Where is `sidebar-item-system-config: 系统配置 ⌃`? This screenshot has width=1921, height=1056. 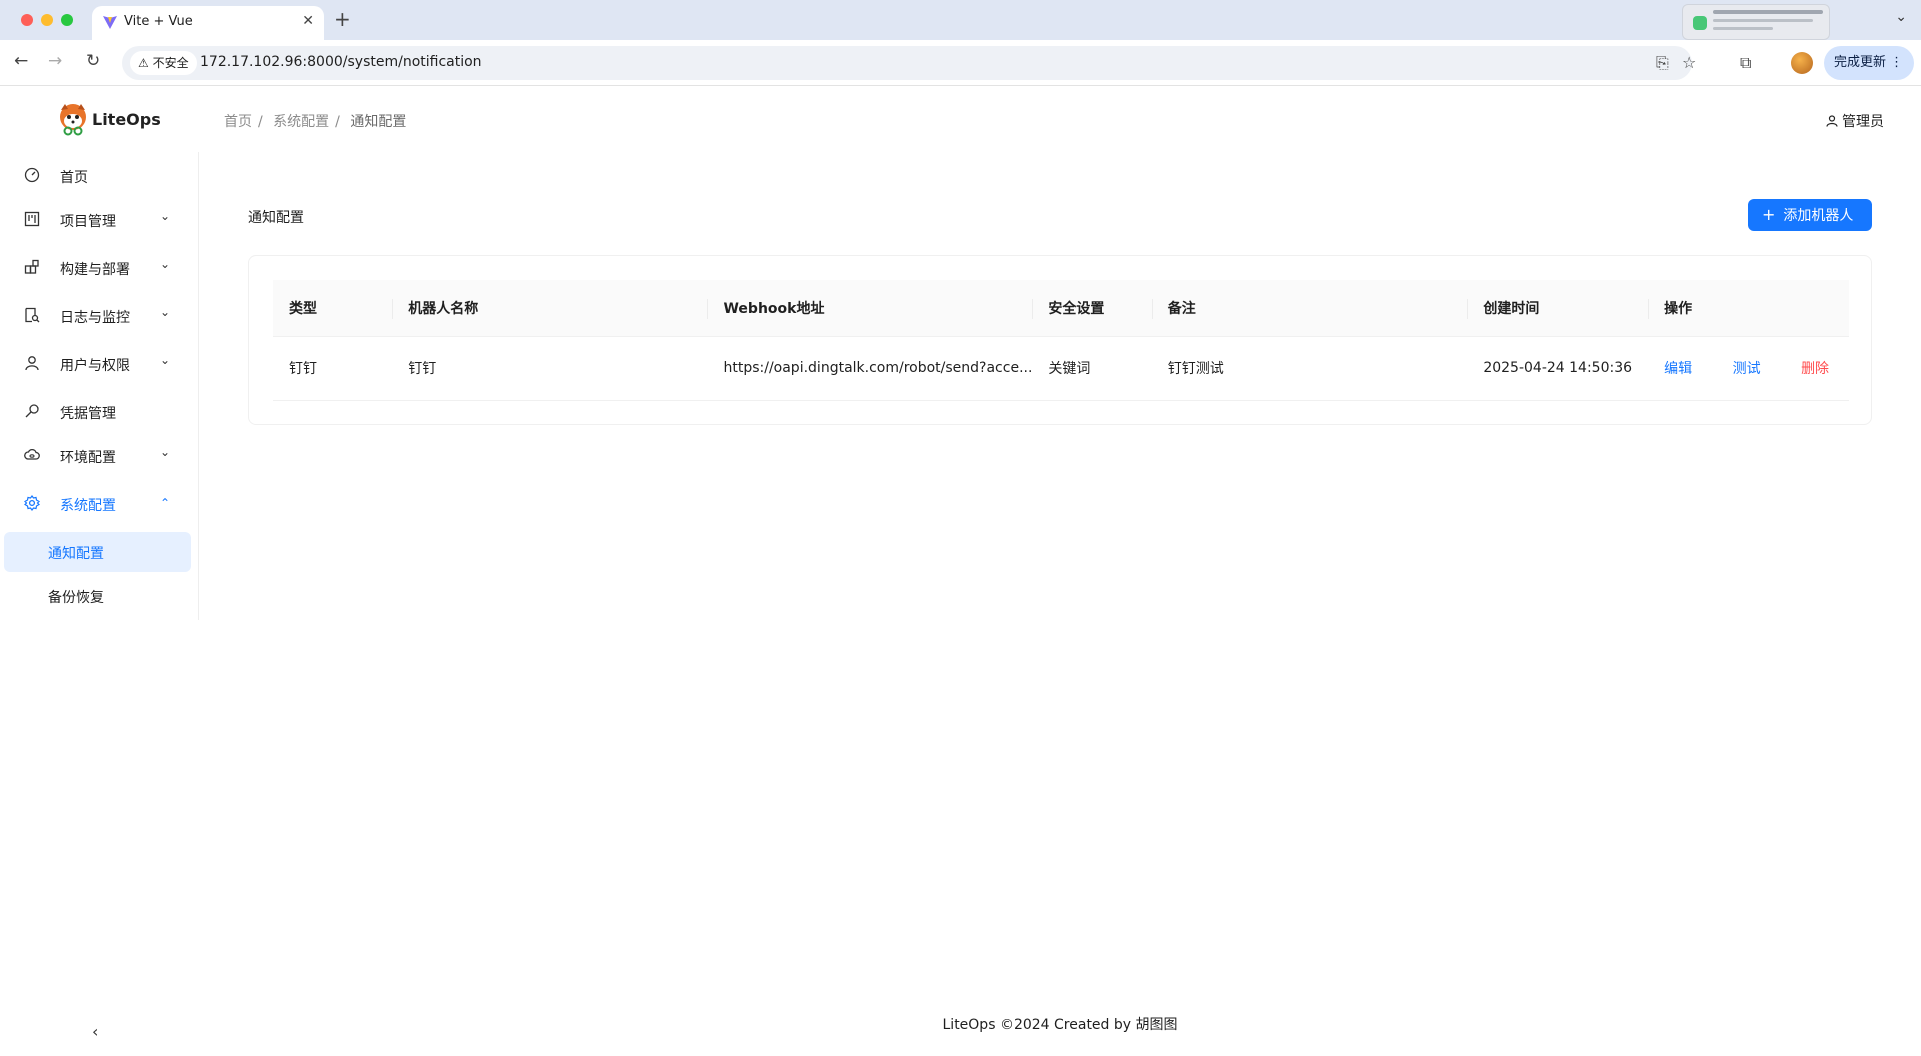 sidebar-item-system-config: 系统配置 ⌃ is located at coordinates (99, 504).